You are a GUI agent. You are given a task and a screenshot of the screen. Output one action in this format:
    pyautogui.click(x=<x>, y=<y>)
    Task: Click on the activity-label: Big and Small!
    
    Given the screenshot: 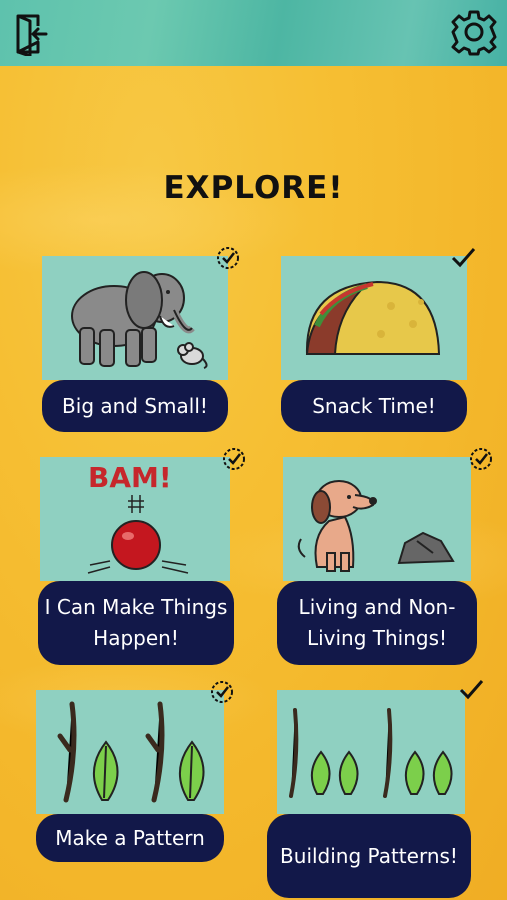 What is the action you would take?
    pyautogui.click(x=135, y=406)
    